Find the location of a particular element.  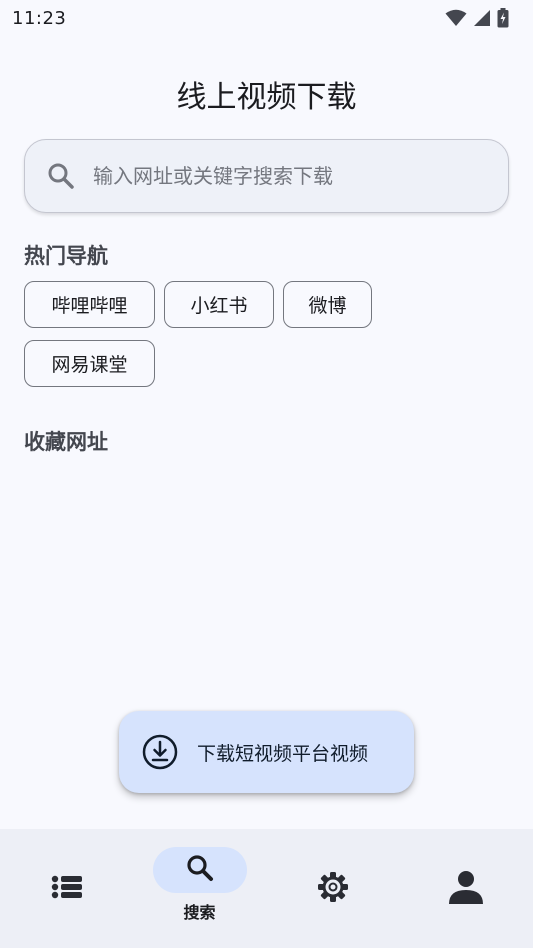

page-title: 线上视频下载 is located at coordinates (266, 97).